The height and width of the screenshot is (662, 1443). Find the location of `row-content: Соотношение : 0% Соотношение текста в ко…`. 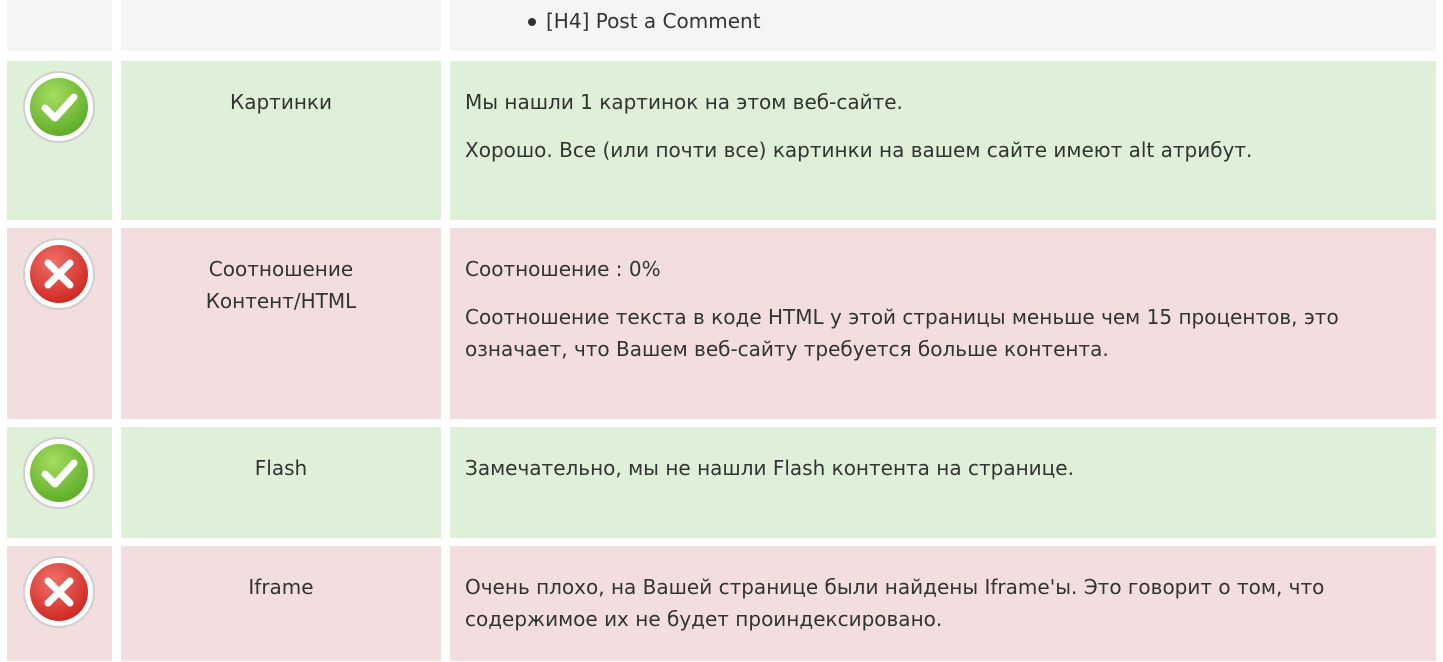

row-content: Соотношение : 0% Соотношение текста в ко… is located at coordinates (930, 309).